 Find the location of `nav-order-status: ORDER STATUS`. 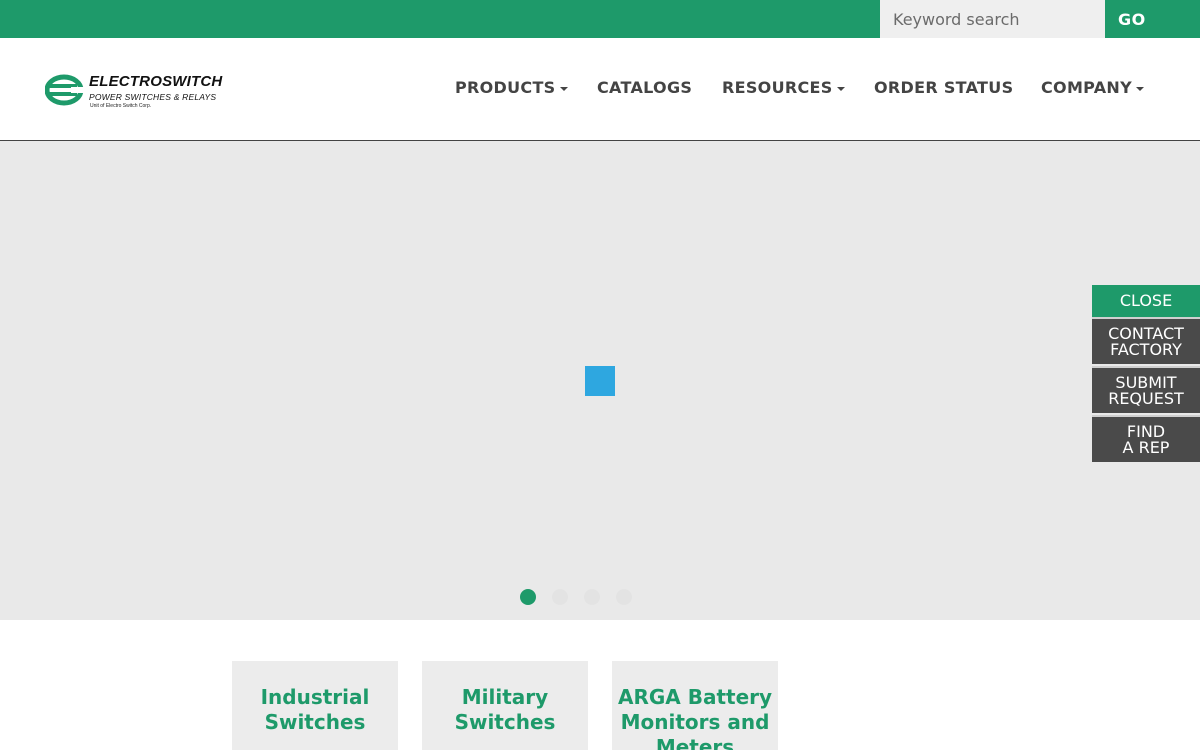

nav-order-status: ORDER STATUS is located at coordinates (943, 87).